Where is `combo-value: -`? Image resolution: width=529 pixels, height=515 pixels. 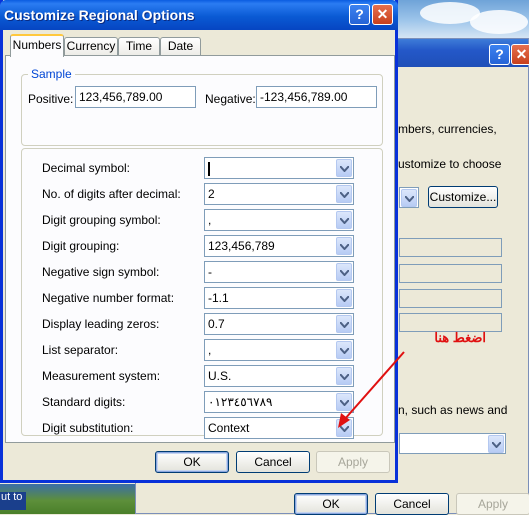
combo-value: - is located at coordinates (210, 272).